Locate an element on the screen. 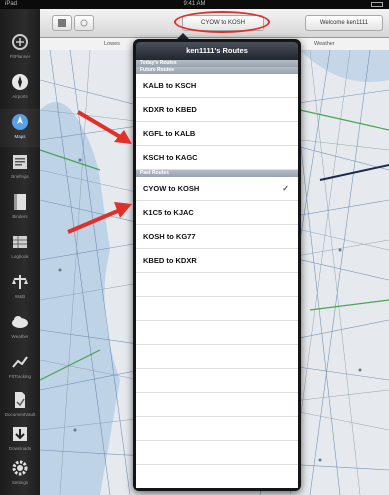  sidebar-item-downloads: Downloads is located at coordinates (20, 440).